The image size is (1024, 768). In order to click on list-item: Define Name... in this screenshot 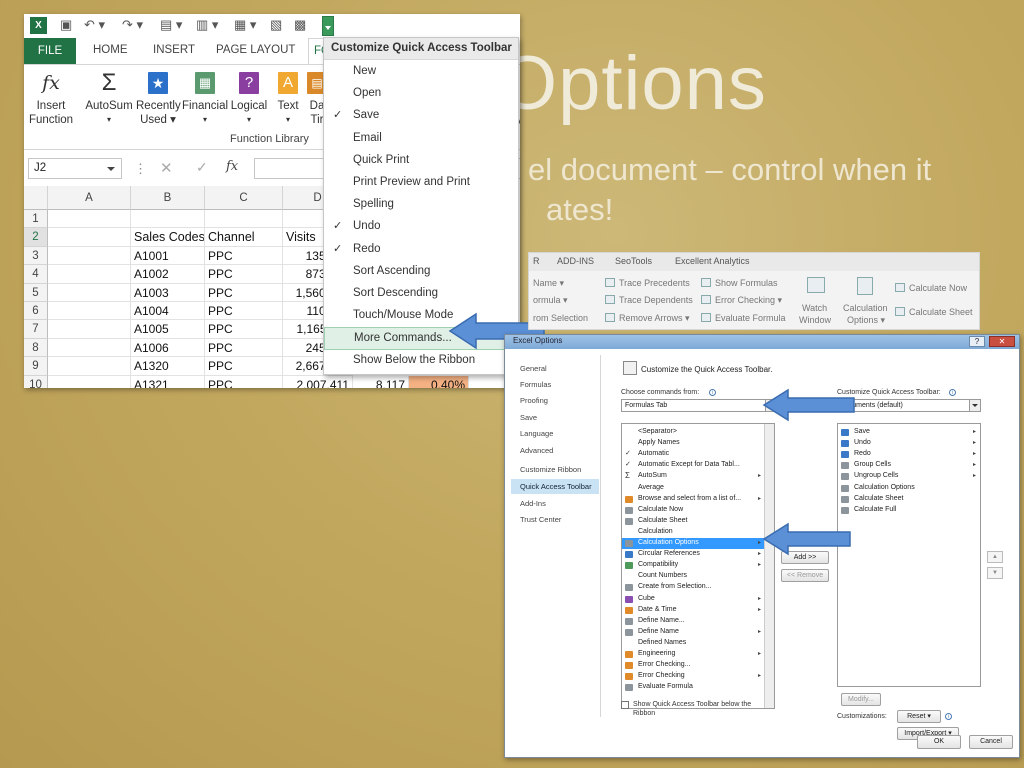, I will do `click(693, 621)`.